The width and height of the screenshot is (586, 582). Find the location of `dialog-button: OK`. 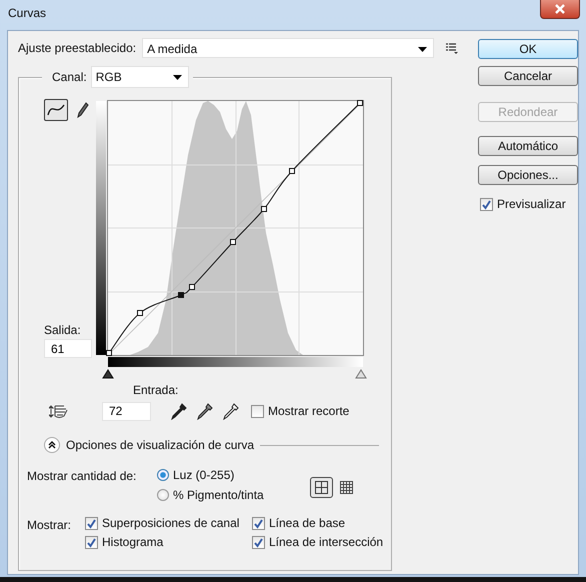

dialog-button: OK is located at coordinates (528, 49).